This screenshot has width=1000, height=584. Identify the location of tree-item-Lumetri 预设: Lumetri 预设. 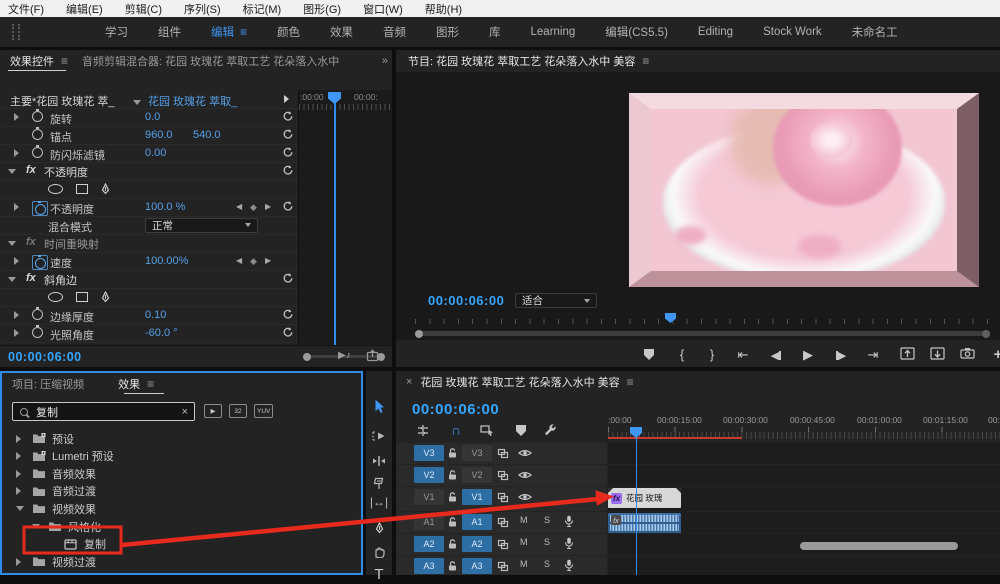
(181, 456).